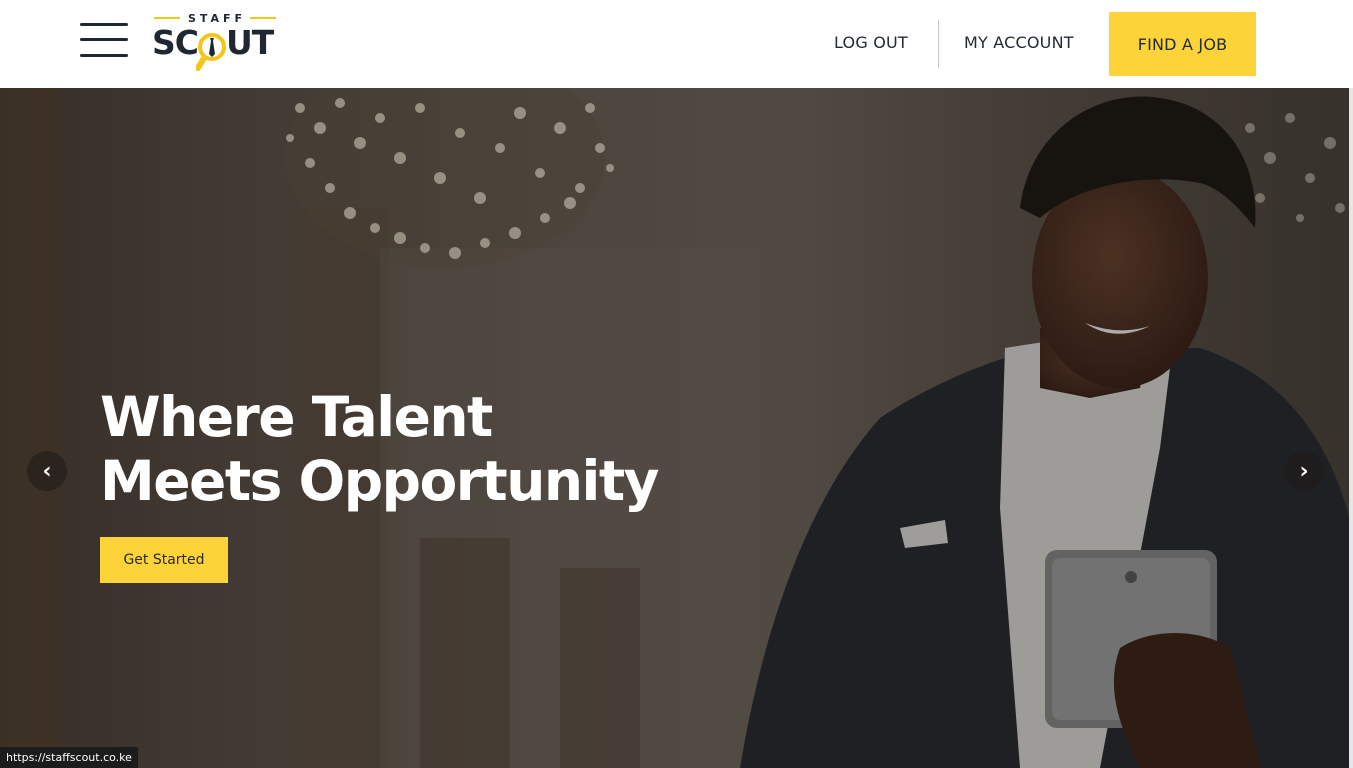  I want to click on status-bar-url: https://staffscout.co.ke, so click(69, 757).